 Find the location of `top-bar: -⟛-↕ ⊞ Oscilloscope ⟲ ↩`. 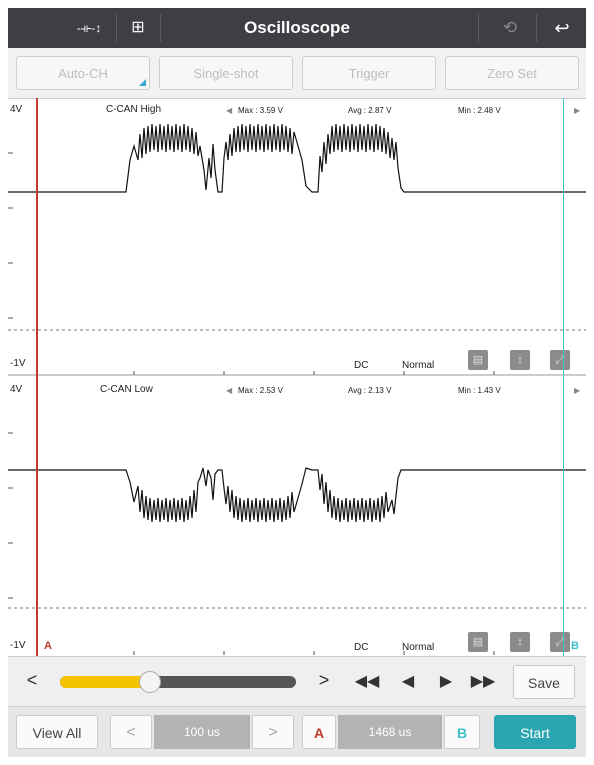

top-bar: -⟛-↕ ⊞ Oscilloscope ⟲ ↩ is located at coordinates (297, 28).